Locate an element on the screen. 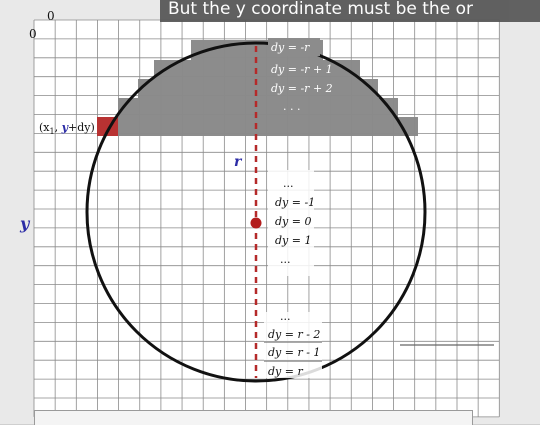 The height and width of the screenshot is (425, 540). dy-label-top-2: dy = -r + 1 is located at coordinates (302, 69).